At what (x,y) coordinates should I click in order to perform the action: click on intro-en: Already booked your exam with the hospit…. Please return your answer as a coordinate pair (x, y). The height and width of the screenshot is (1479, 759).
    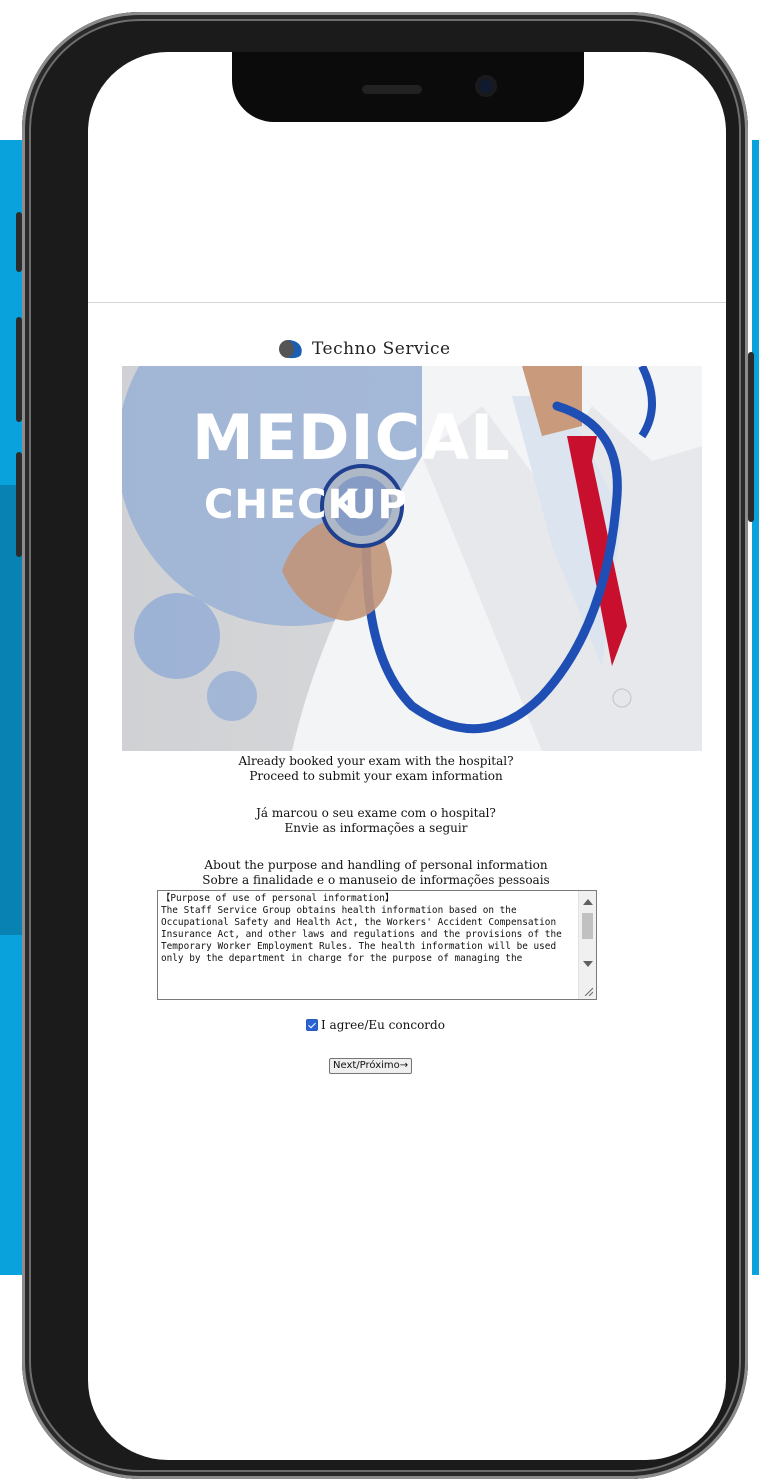
    Looking at the image, I should click on (376, 769).